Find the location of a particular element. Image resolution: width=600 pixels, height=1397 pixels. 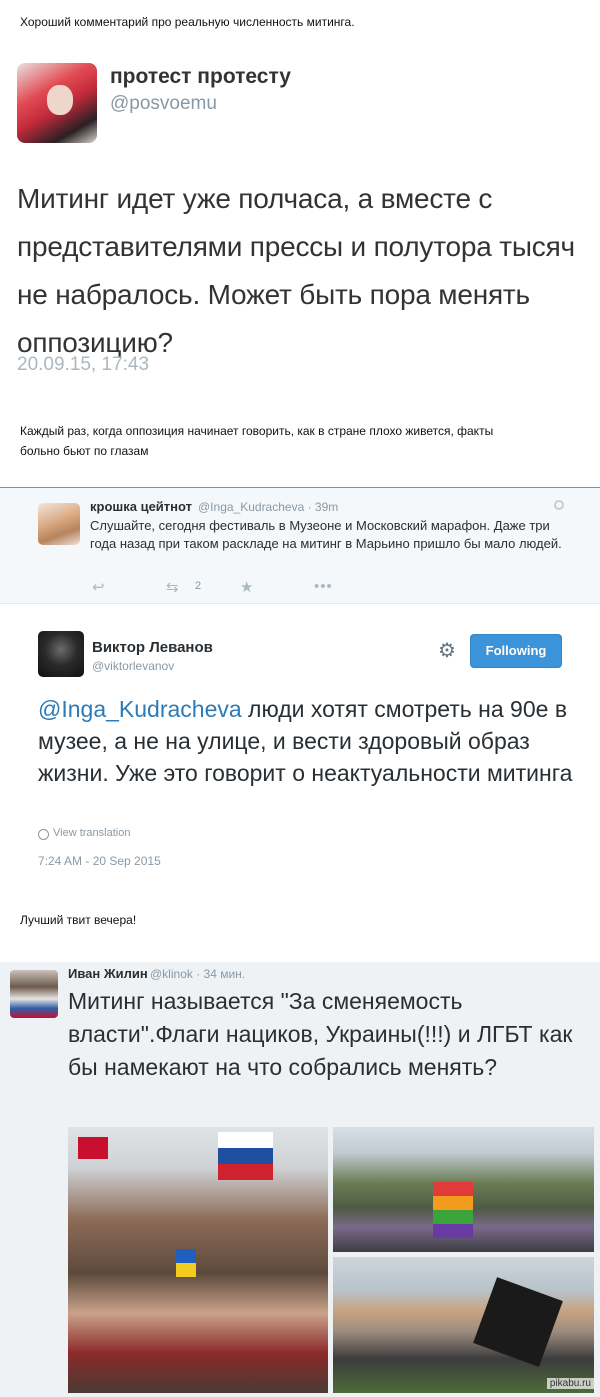

caption-2-line-2: больно бьют по глазам is located at coordinates (84, 451).